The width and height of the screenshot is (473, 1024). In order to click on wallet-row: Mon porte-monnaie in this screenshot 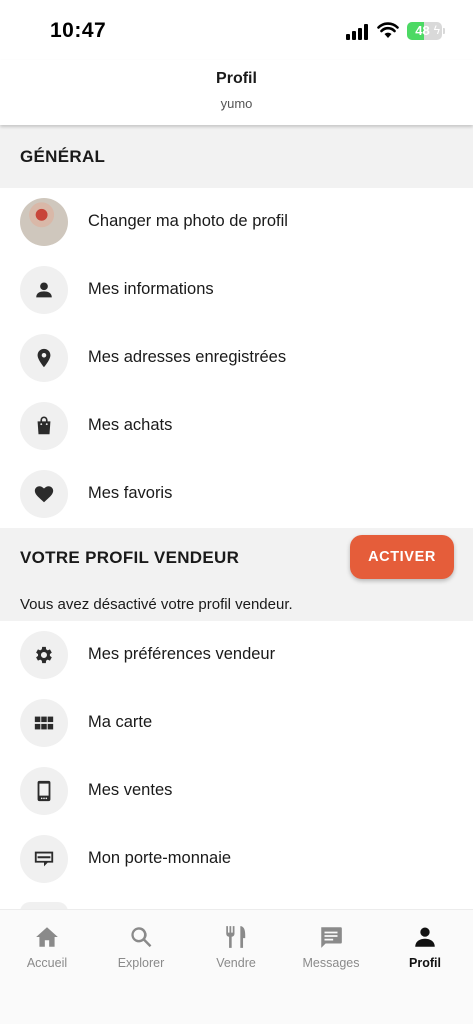, I will do `click(236, 859)`.